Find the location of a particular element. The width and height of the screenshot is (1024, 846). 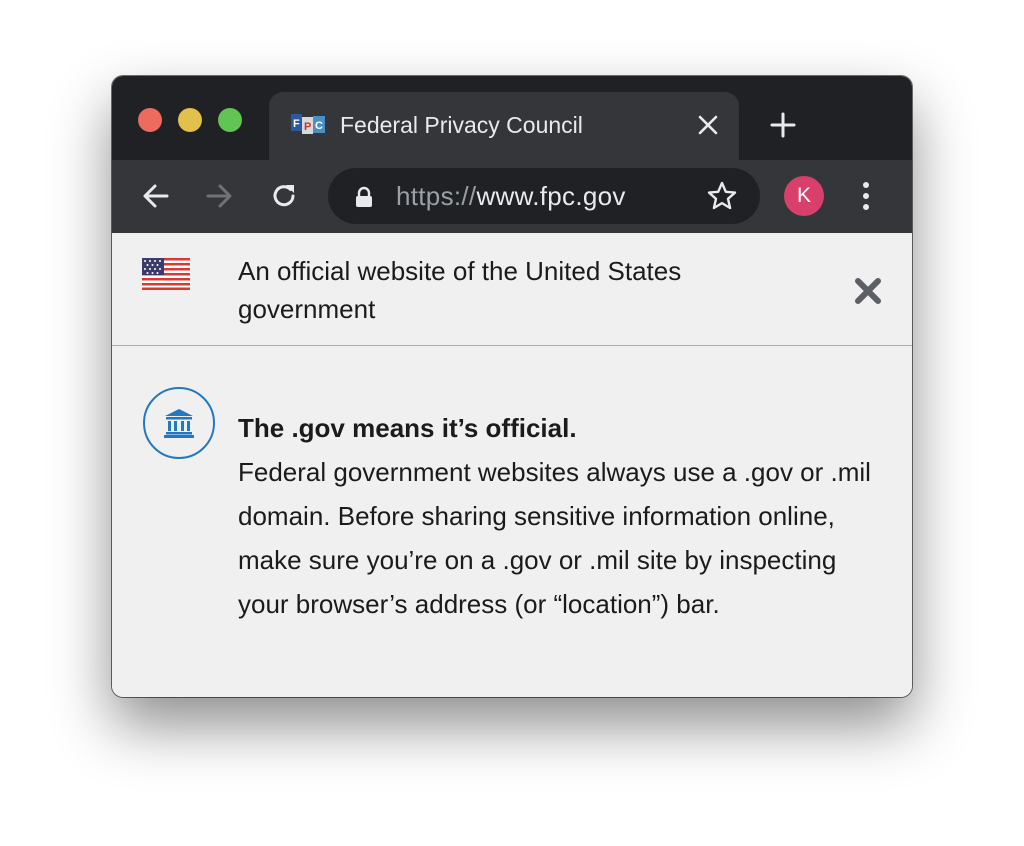

back-arrow-icon is located at coordinates (156, 196).